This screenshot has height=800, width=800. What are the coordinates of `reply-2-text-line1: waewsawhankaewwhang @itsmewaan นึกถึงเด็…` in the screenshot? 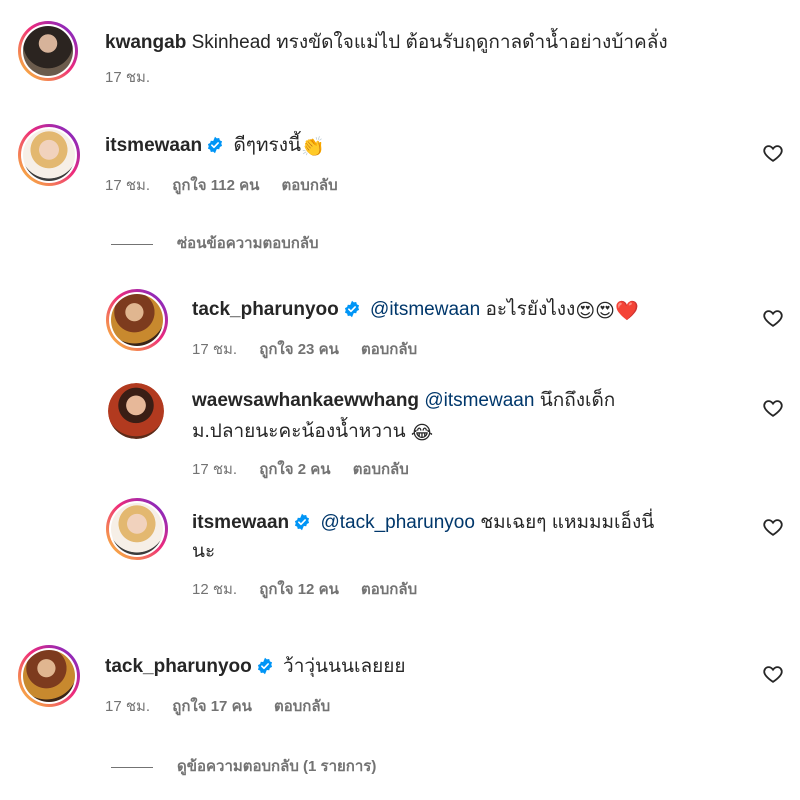 It's located at (403, 401).